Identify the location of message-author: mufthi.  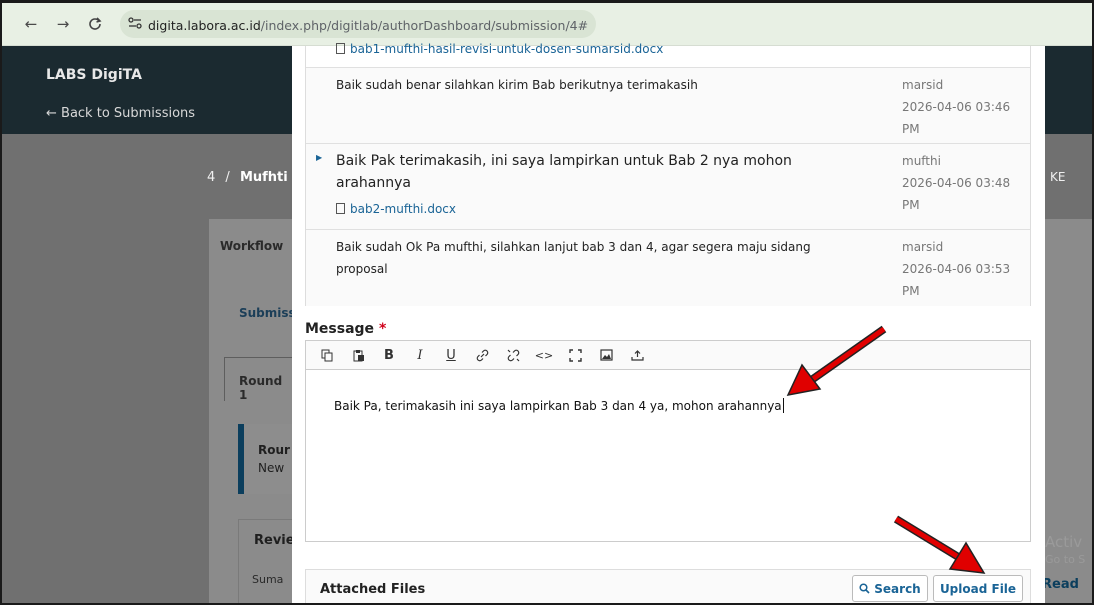
(921, 161).